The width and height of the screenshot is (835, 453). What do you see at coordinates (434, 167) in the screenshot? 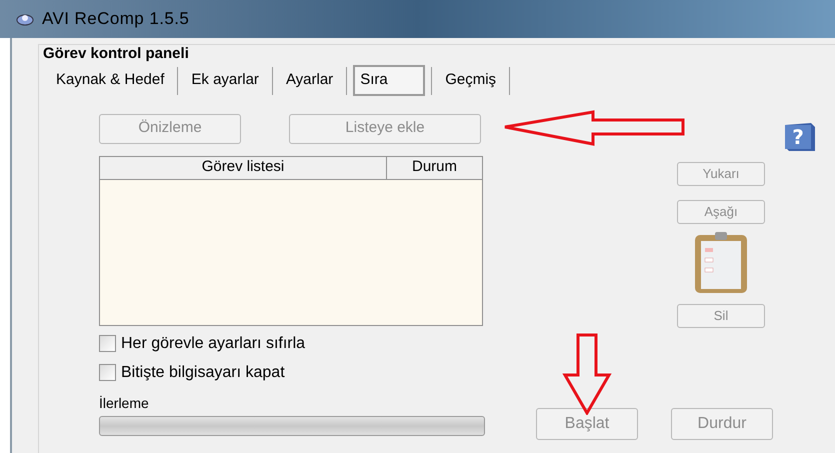
I see `column-header: Durum` at bounding box center [434, 167].